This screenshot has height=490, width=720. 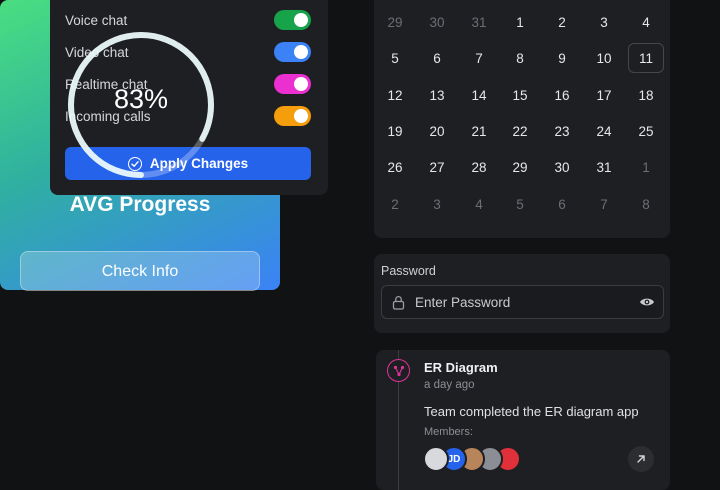 I want to click on calendar-day: 28, so click(x=479, y=167).